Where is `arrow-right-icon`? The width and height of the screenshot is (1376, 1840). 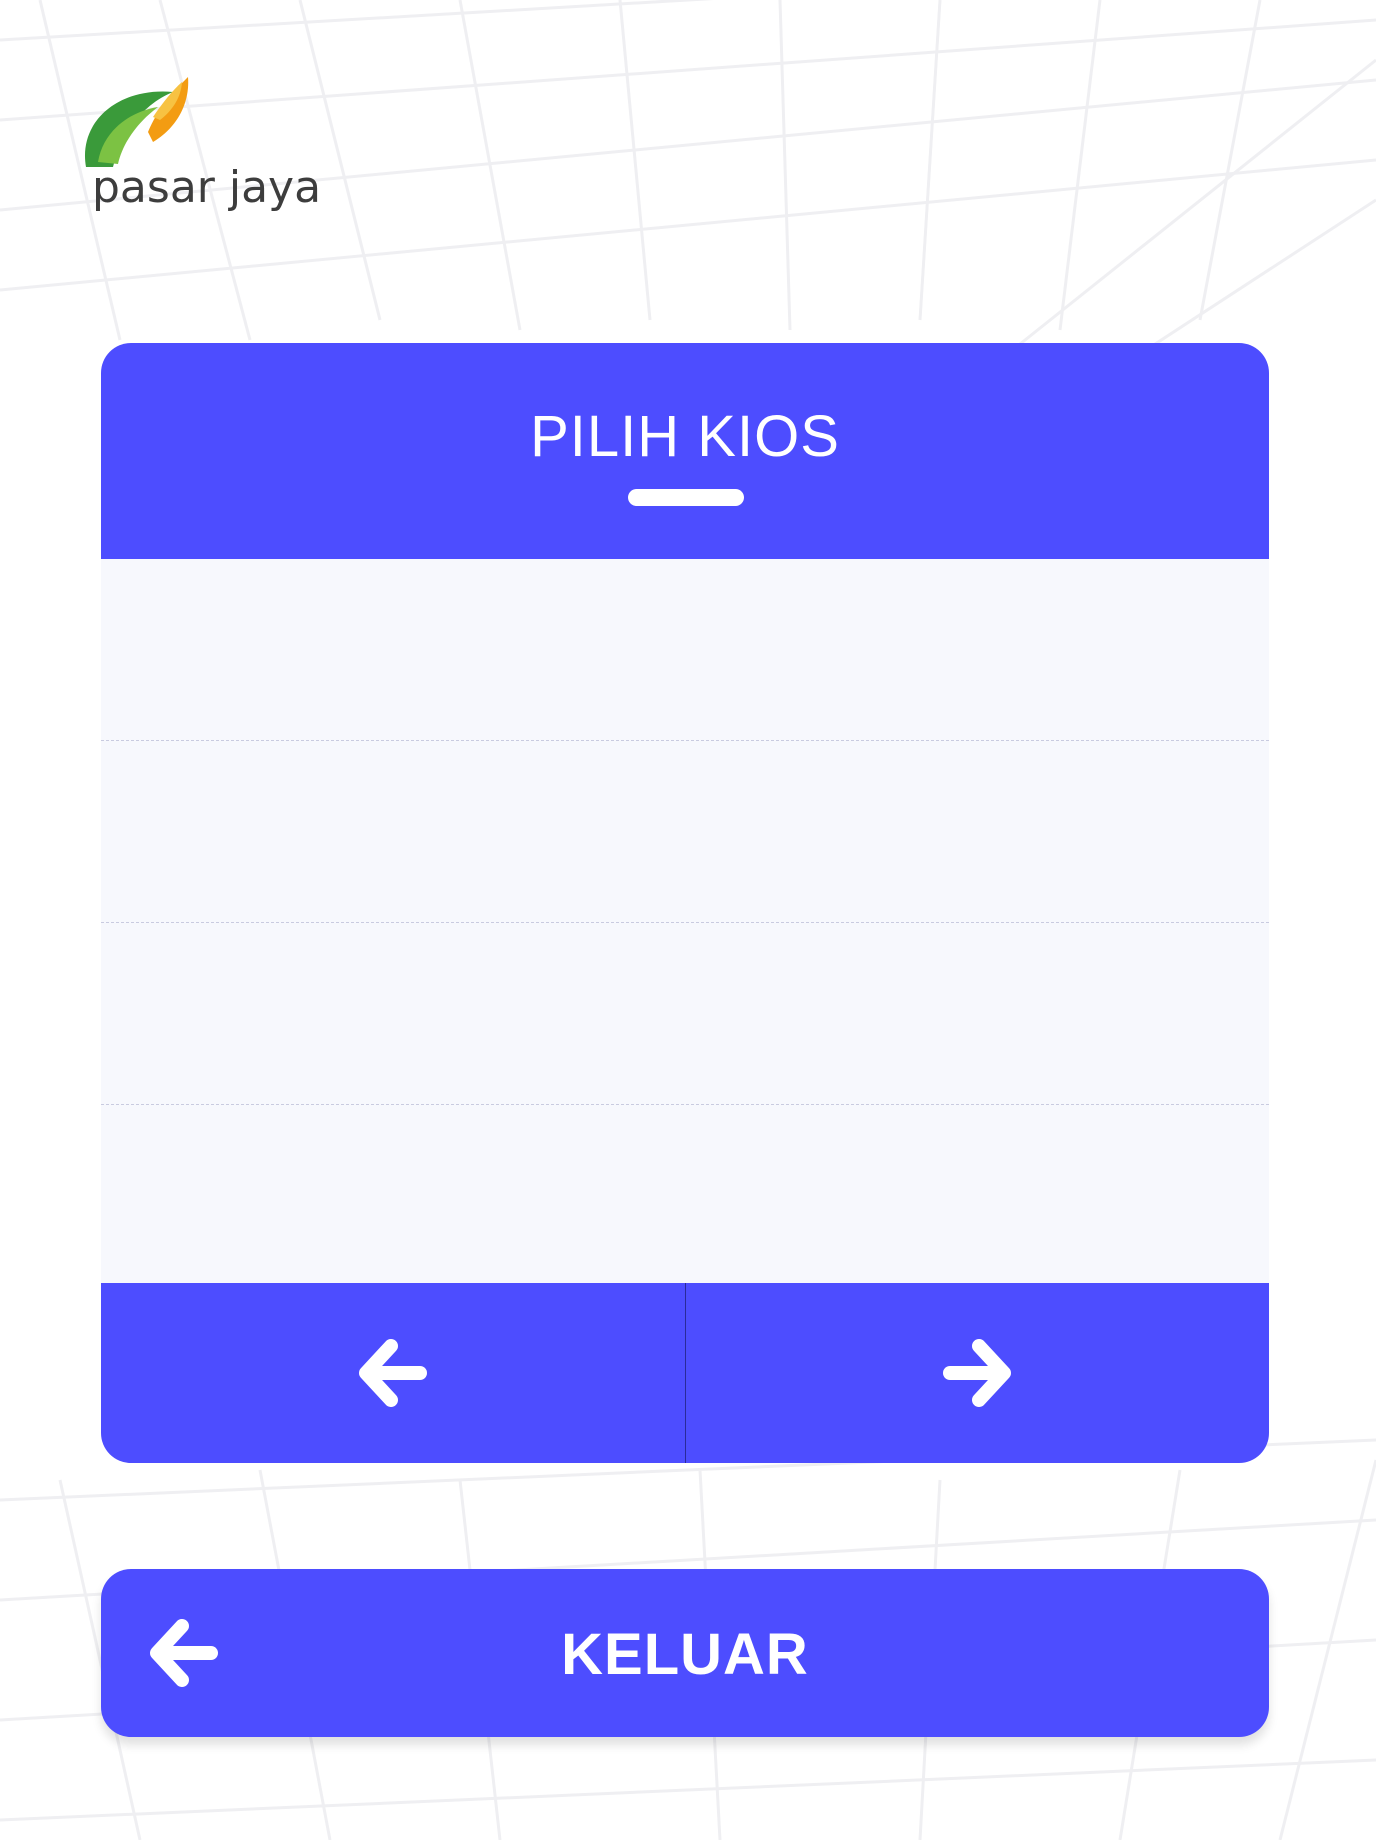
arrow-right-icon is located at coordinates (977, 1373).